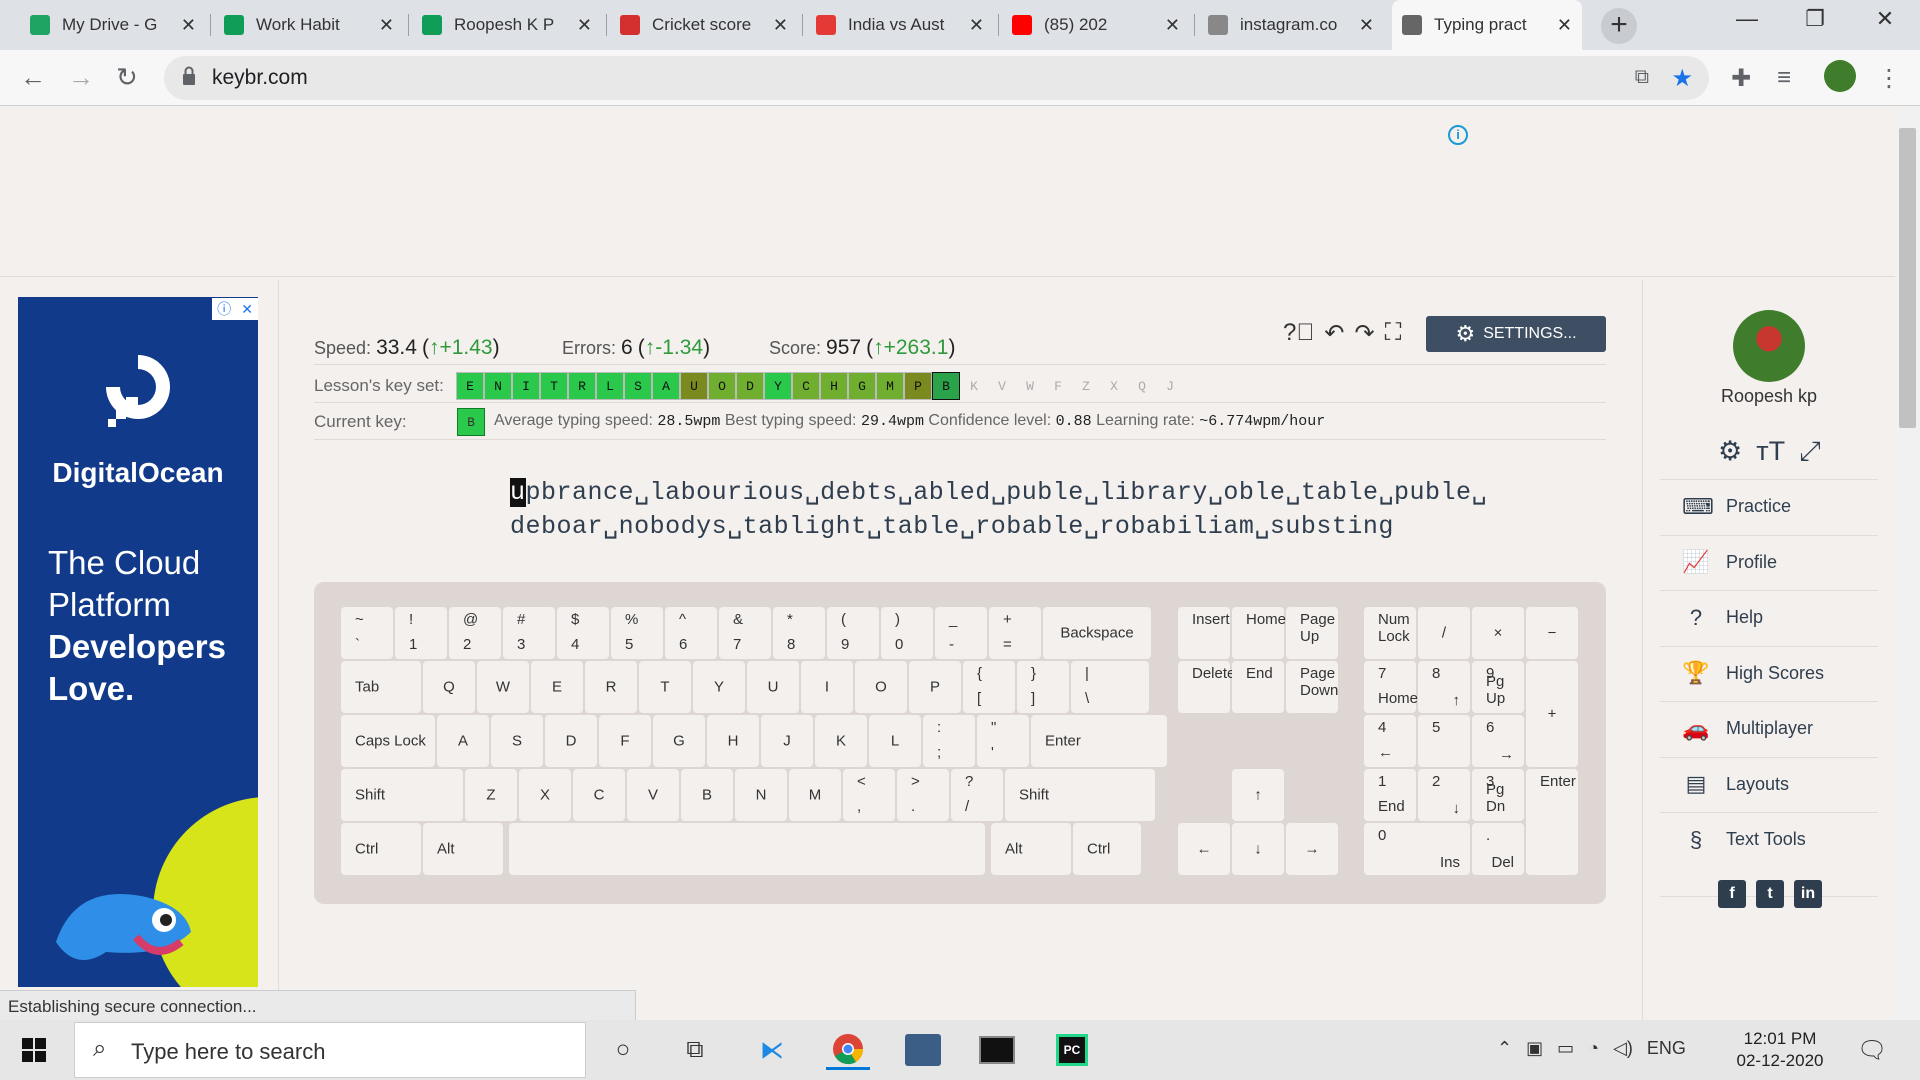 The image size is (1920, 1080). Describe the element at coordinates (235, 309) in the screenshot. I see `ad-choices: ⓘ ✕` at that location.